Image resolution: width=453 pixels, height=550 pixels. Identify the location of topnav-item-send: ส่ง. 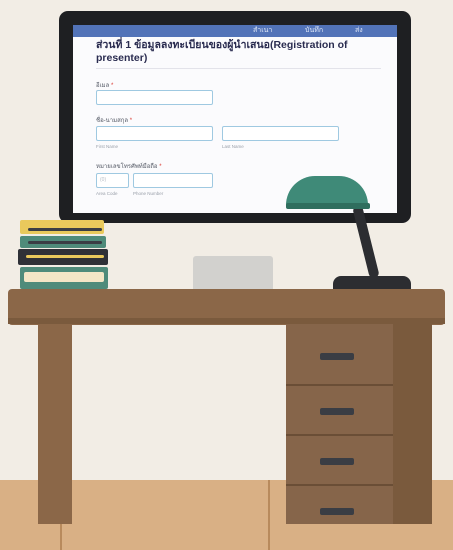
(359, 31).